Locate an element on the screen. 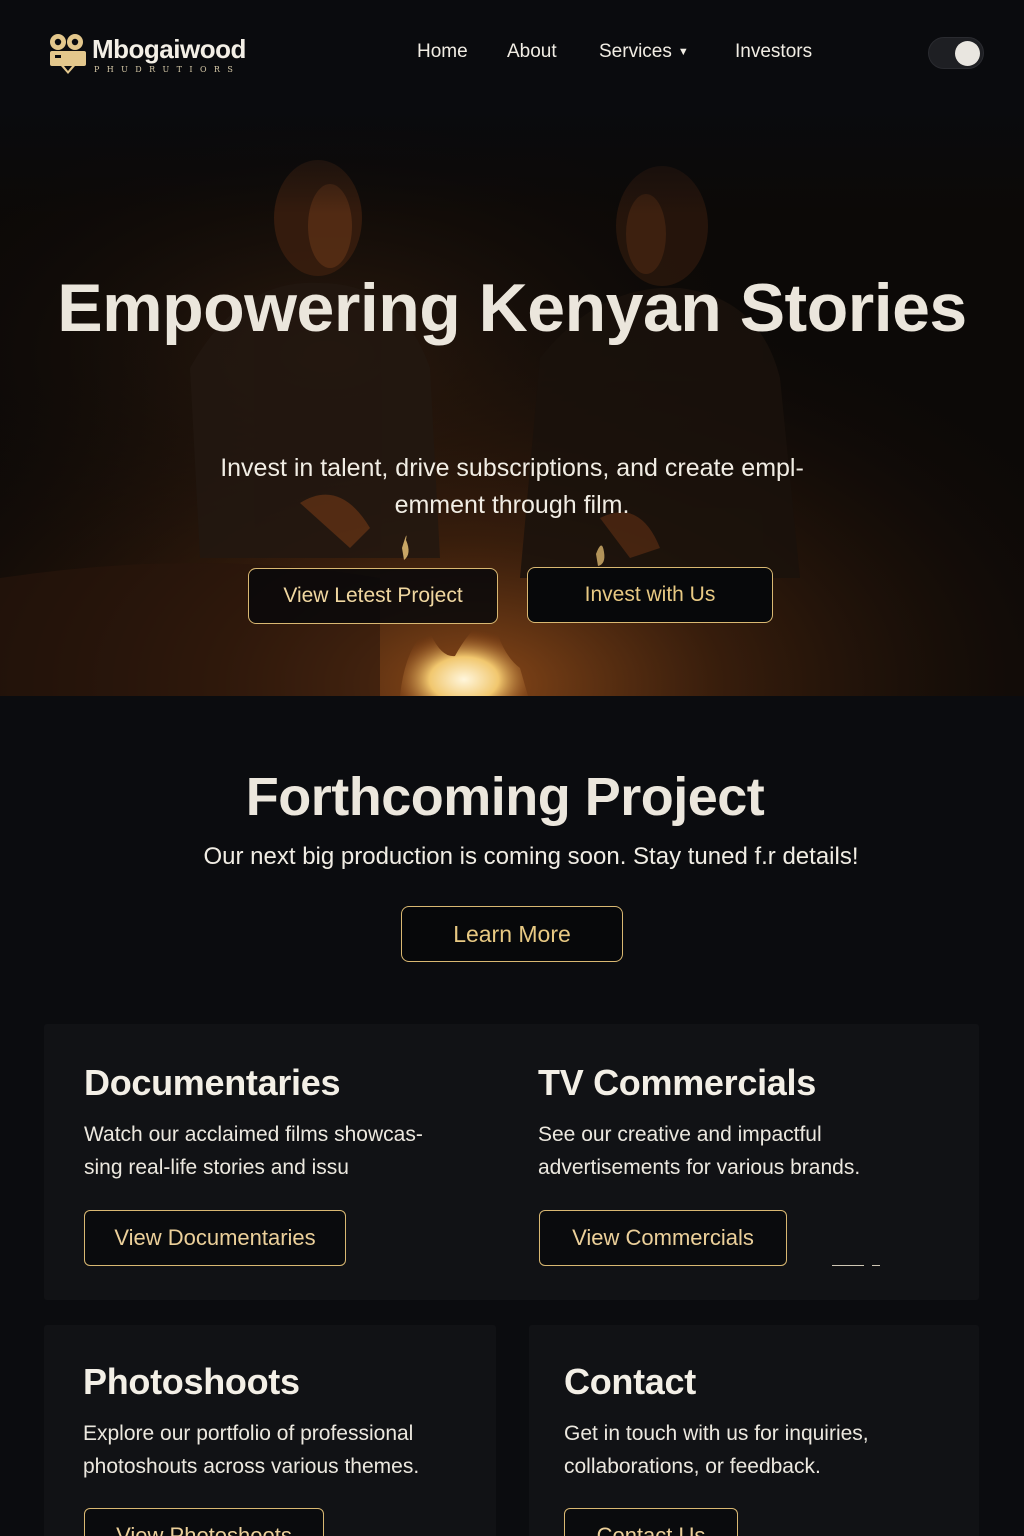 This screenshot has height=1536, width=1024. hero-title: Empowering Kenyan Stories is located at coordinates (512, 308).